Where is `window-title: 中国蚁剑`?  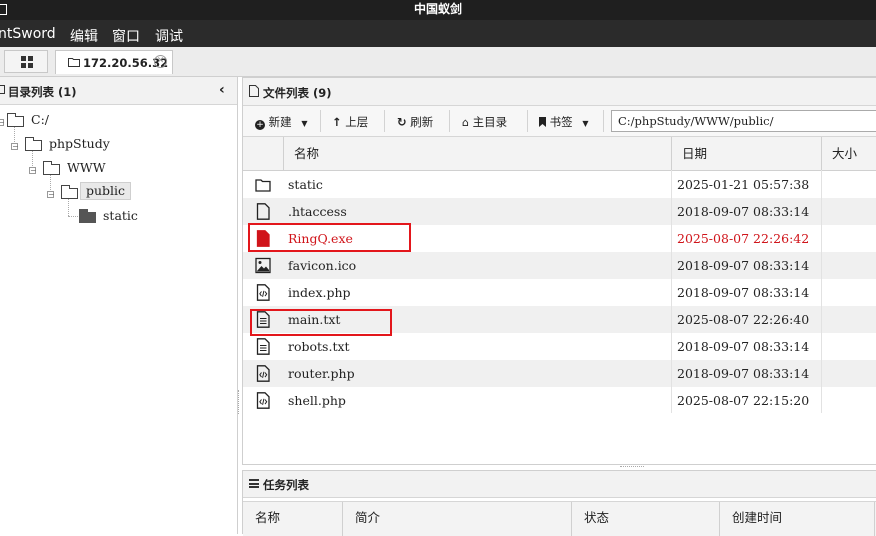 window-title: 中国蚁剑 is located at coordinates (437, 9).